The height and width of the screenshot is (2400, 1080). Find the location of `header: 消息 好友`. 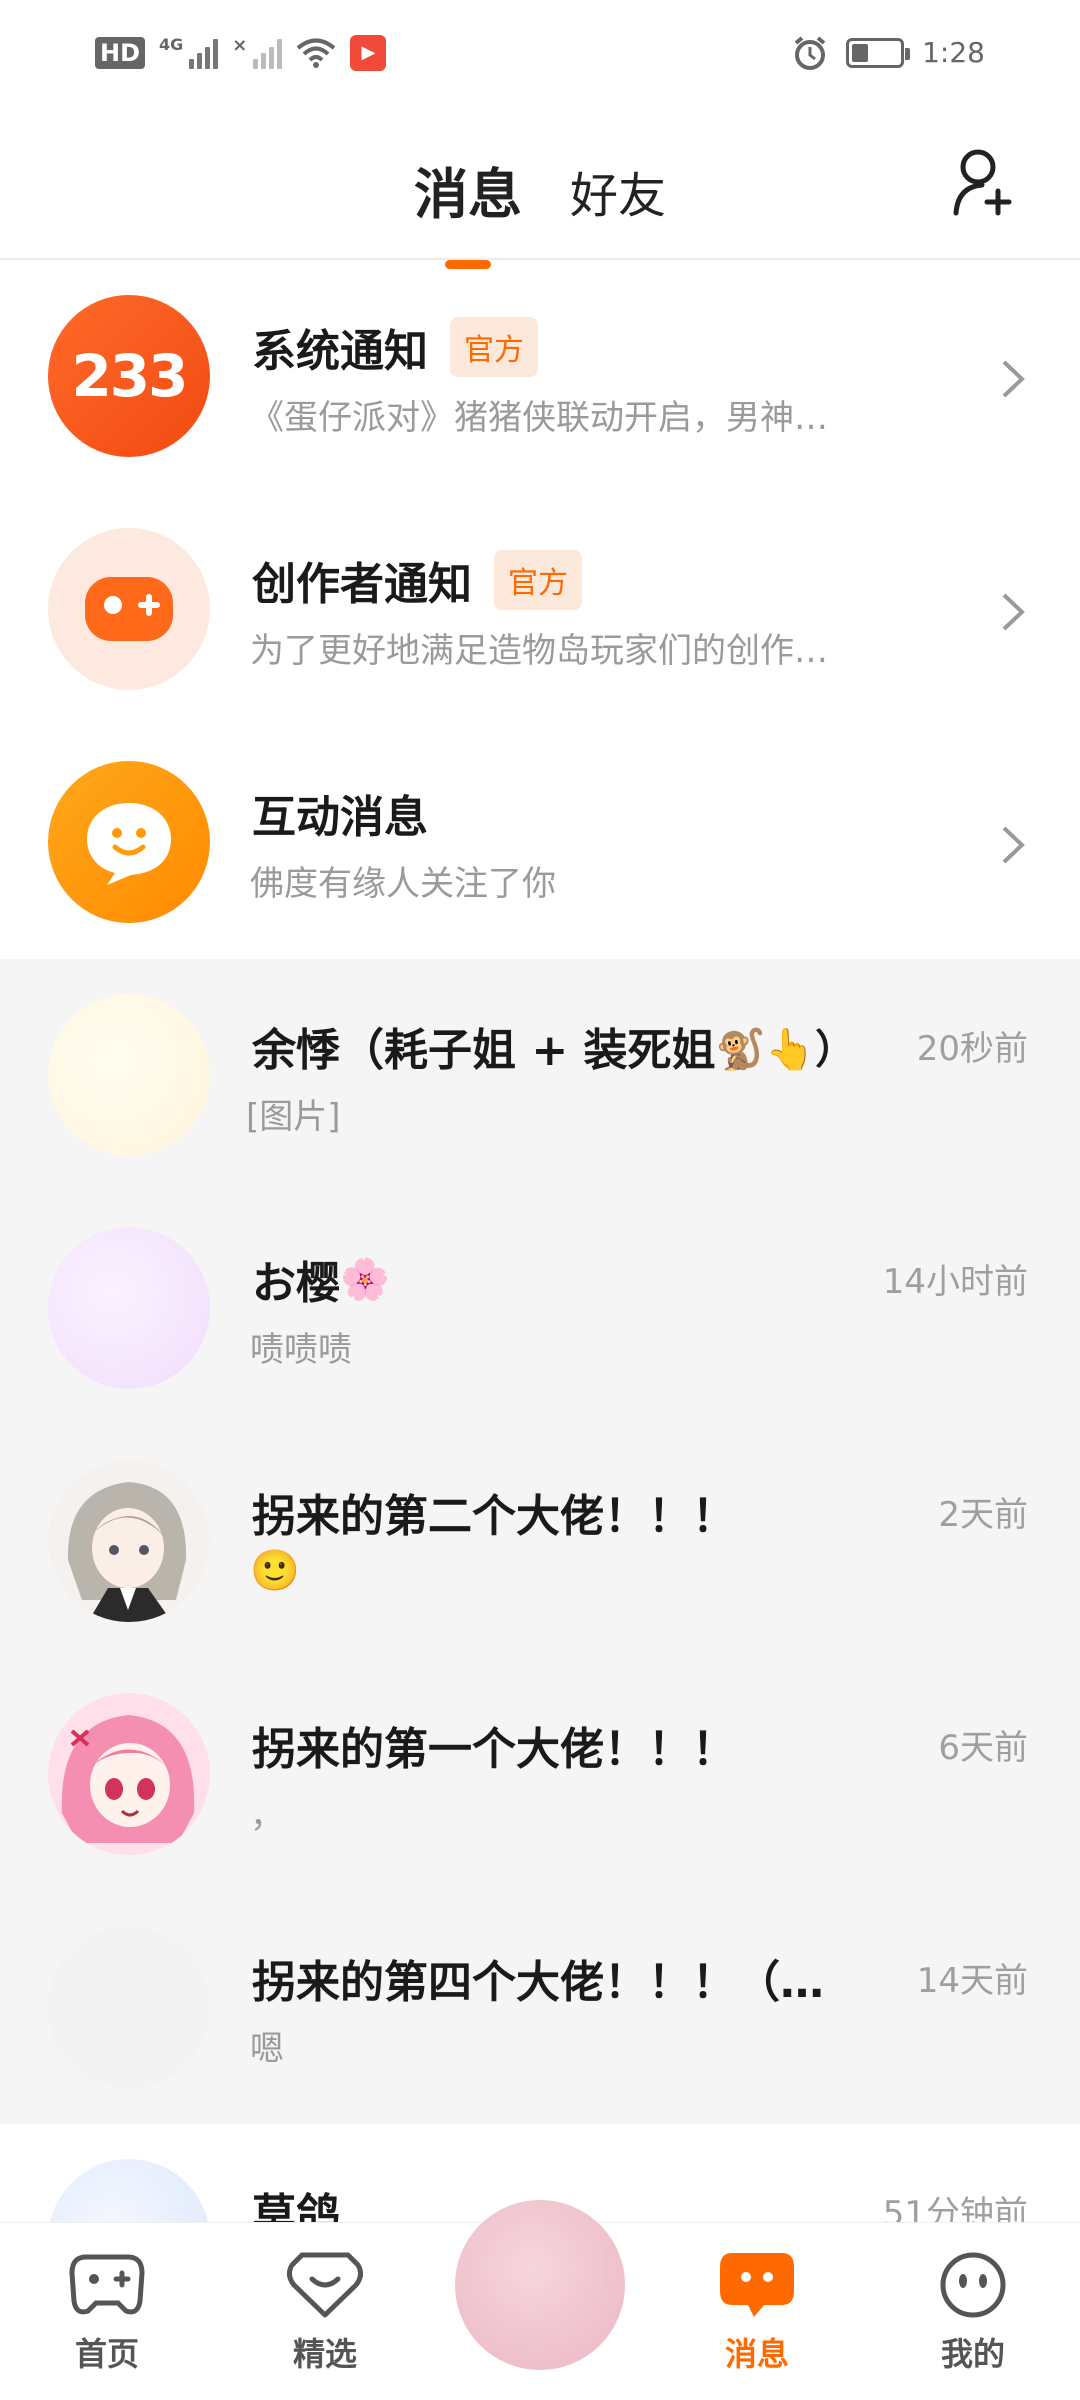

header: 消息 好友 is located at coordinates (540, 187).